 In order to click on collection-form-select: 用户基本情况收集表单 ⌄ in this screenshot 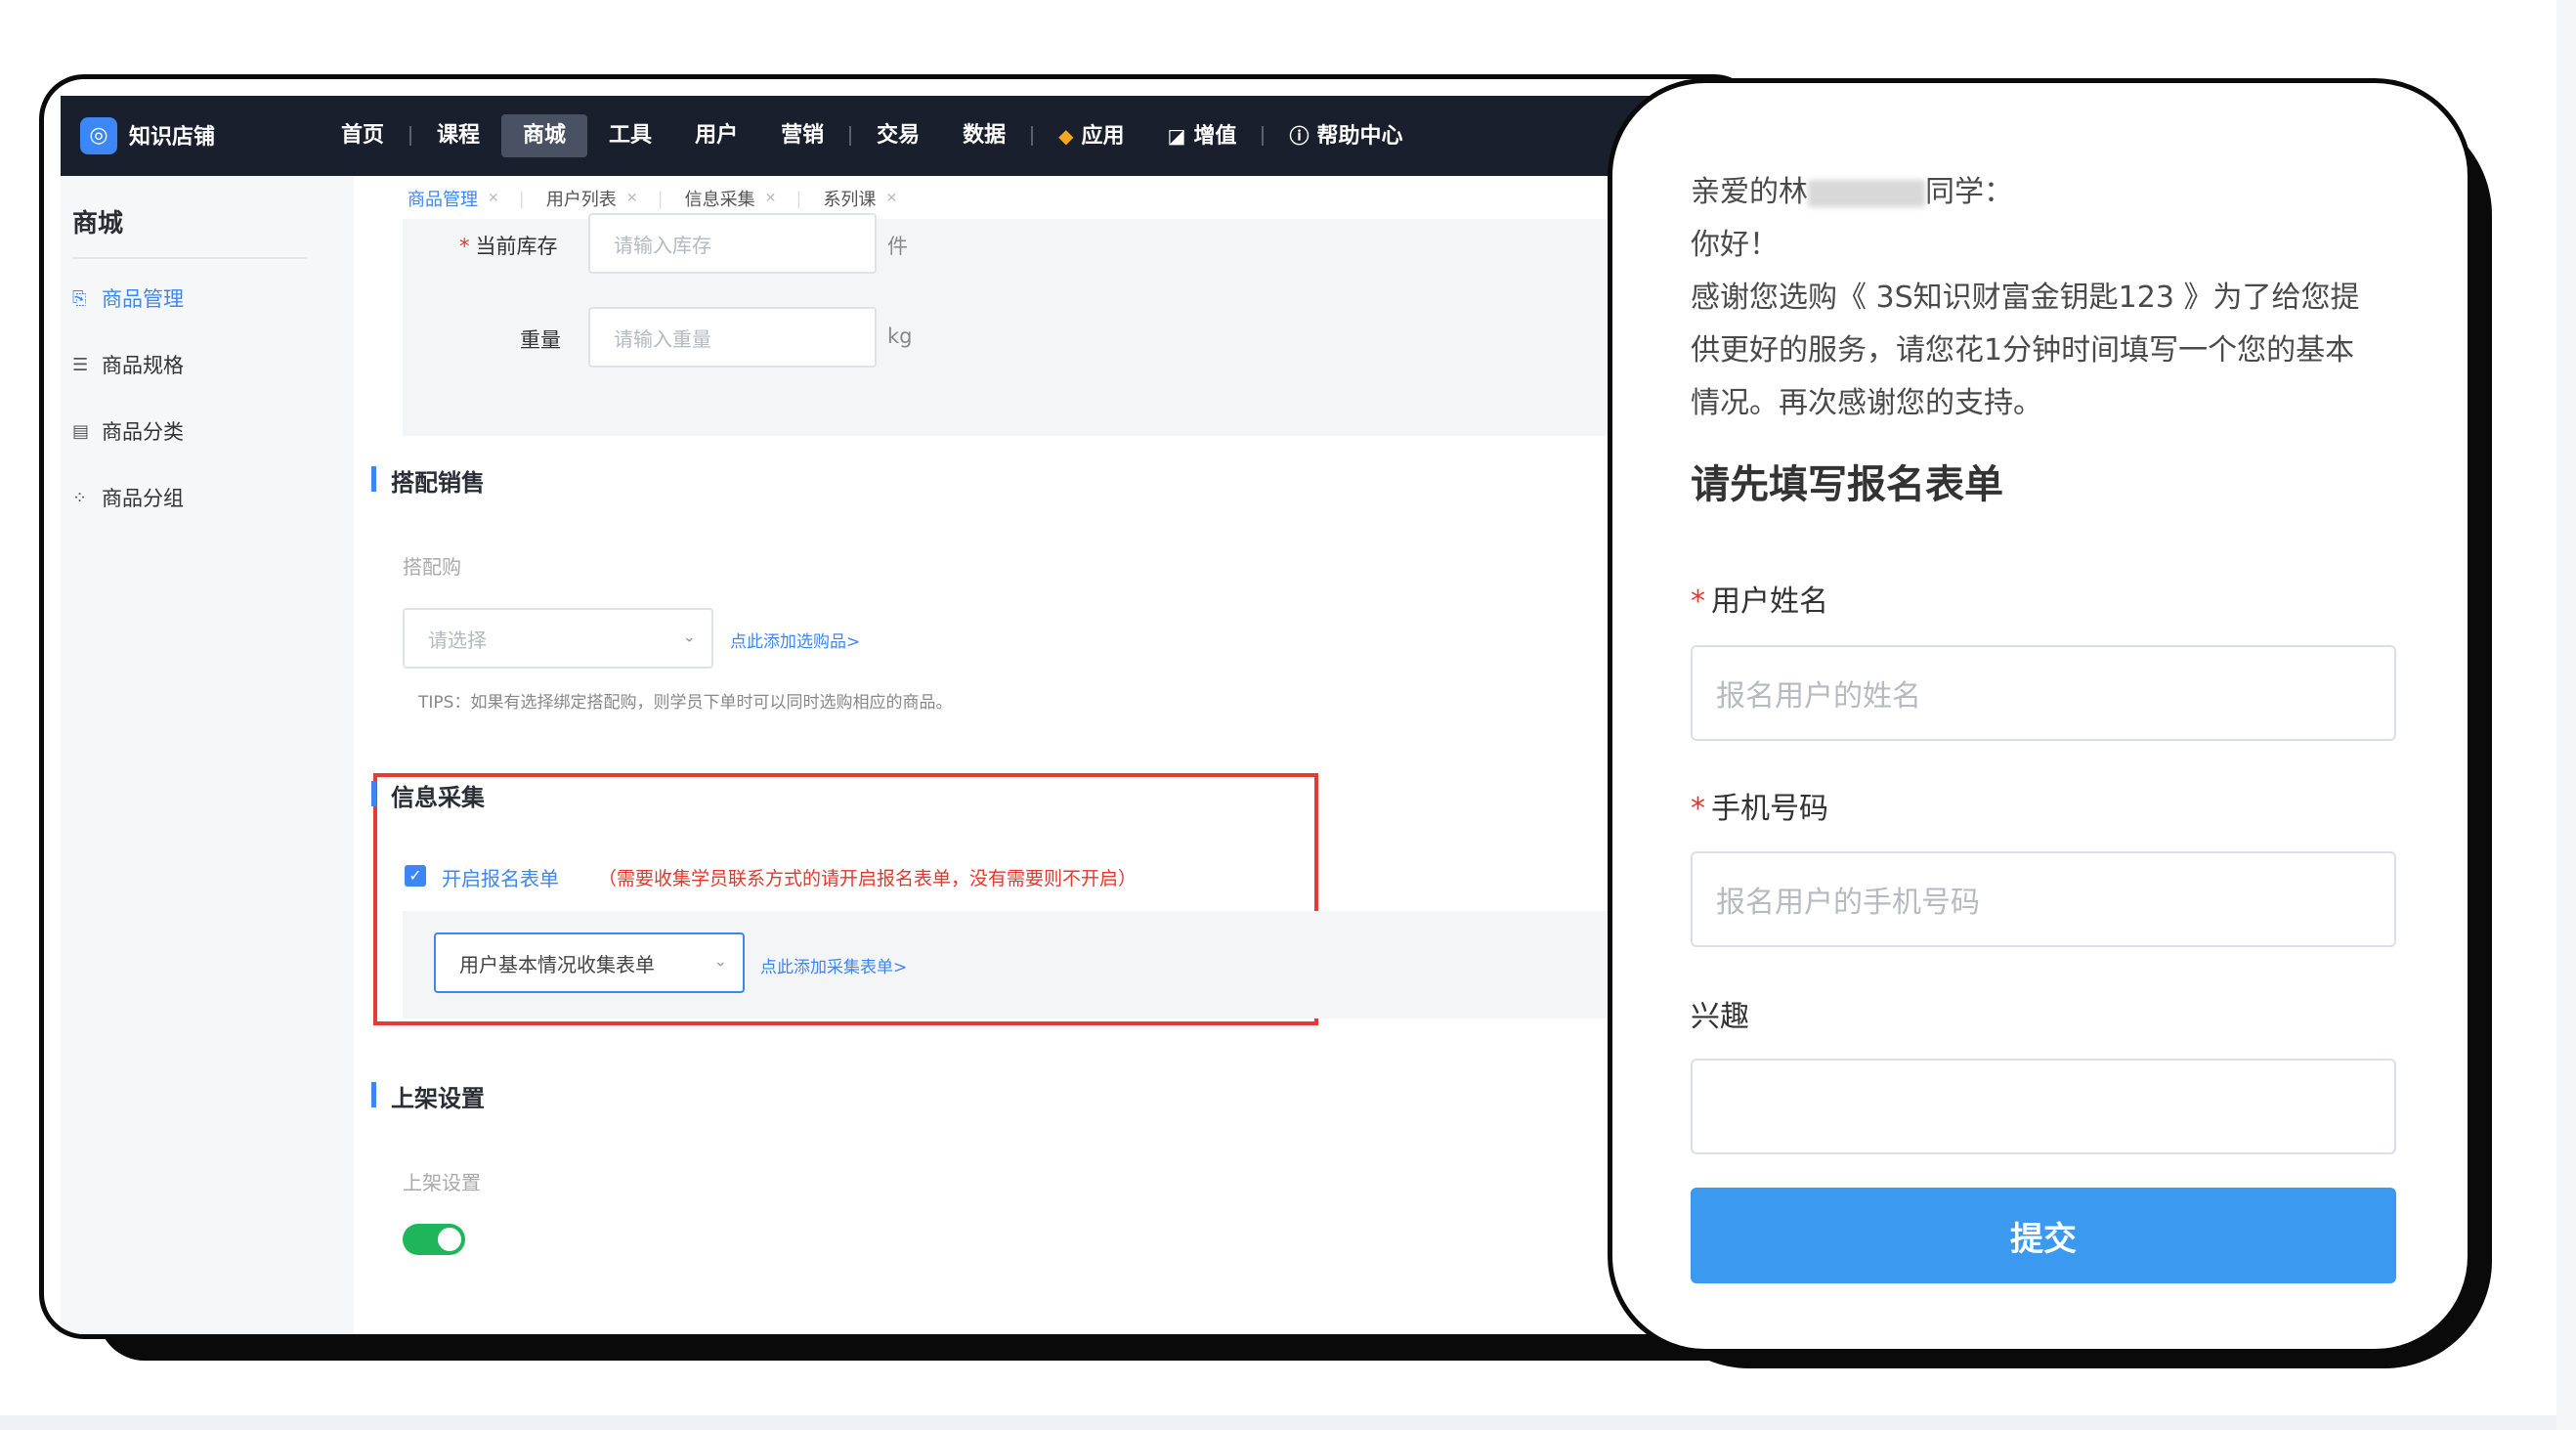, I will do `click(589, 962)`.